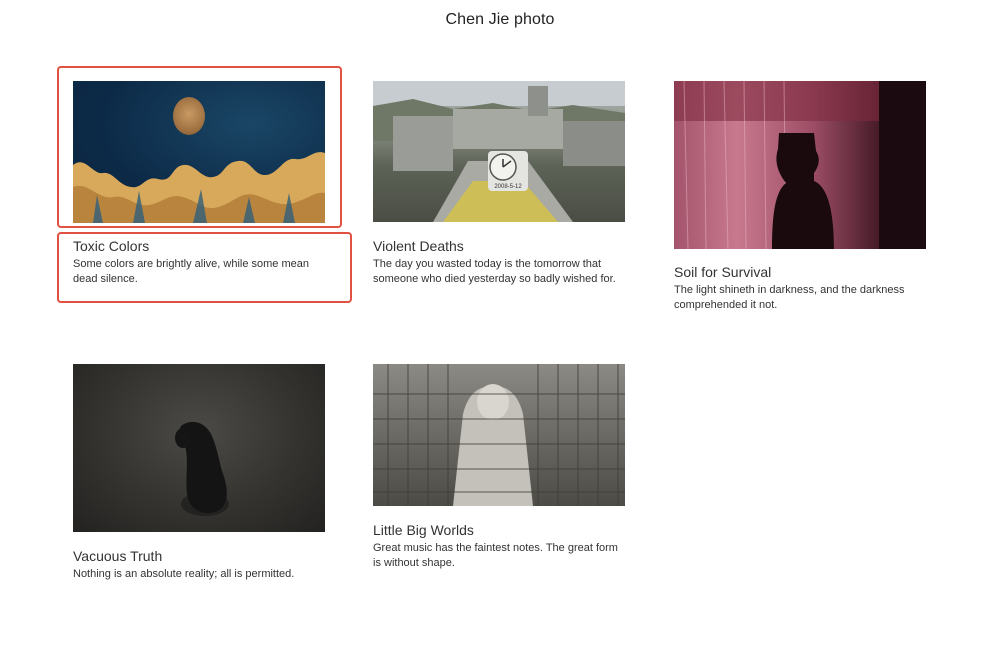 The width and height of the screenshot is (1000, 659). What do you see at coordinates (722, 272) in the screenshot?
I see `card-title: Soil for Survival` at bounding box center [722, 272].